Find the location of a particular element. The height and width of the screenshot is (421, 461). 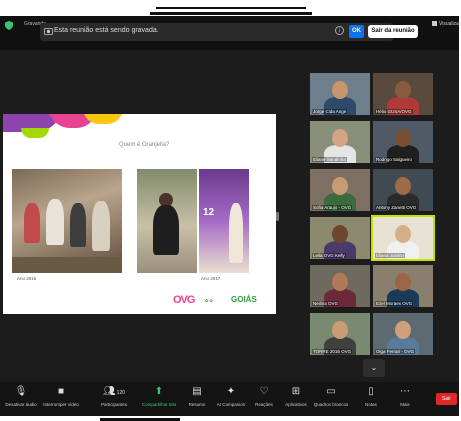

participant-tile: Antony Zanetti OVG is located at coordinates (403, 190).